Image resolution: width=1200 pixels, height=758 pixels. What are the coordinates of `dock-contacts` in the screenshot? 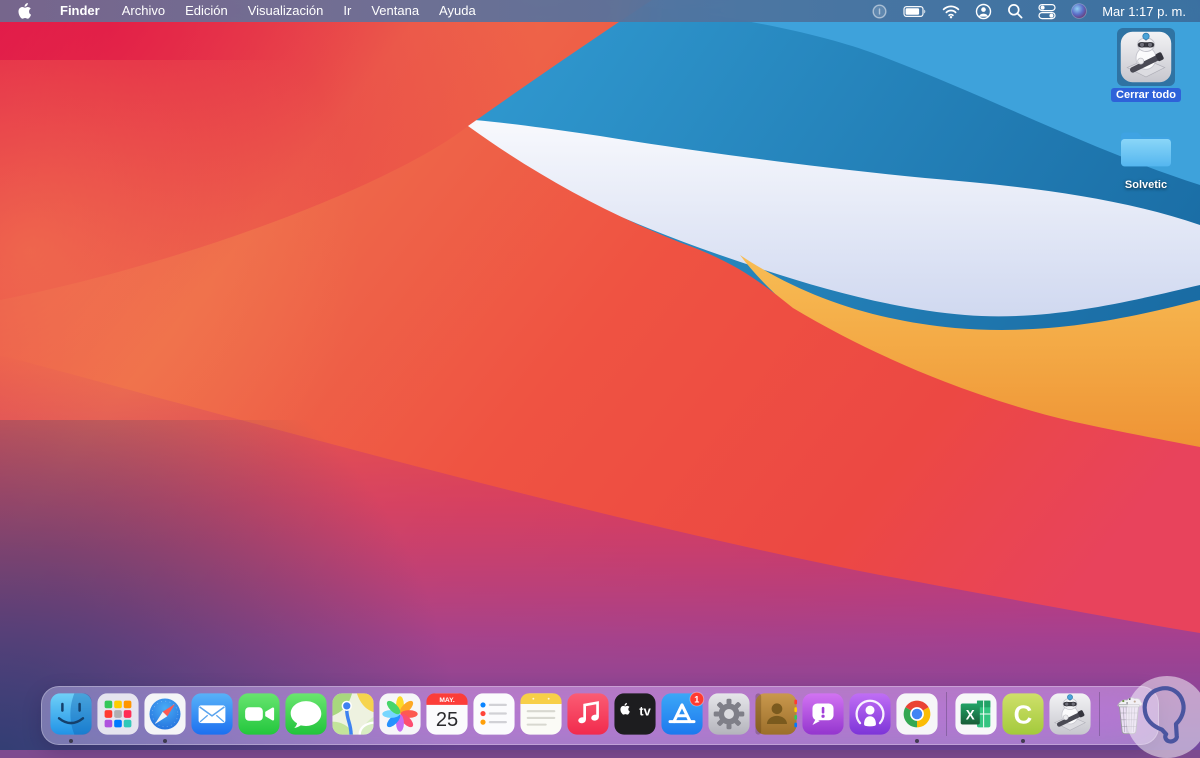 It's located at (776, 714).